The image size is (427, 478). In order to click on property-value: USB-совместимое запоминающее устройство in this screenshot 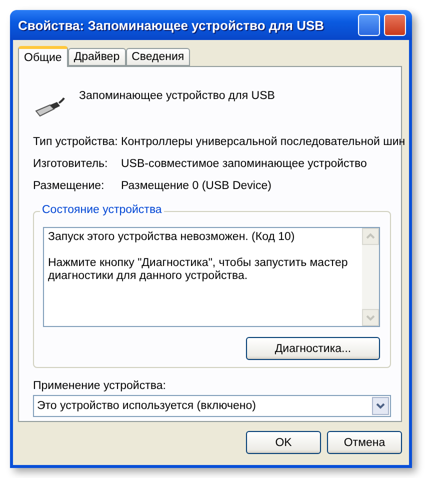, I will do `click(244, 164)`.